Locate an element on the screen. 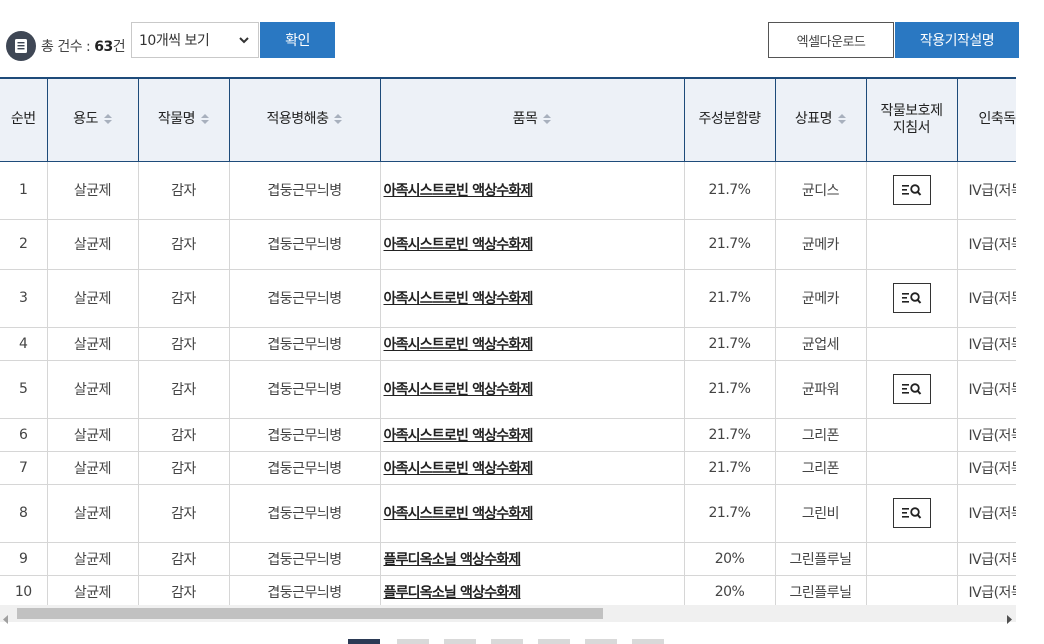 The image size is (1044, 644). header-crop-label: 작물명 is located at coordinates (176, 119).